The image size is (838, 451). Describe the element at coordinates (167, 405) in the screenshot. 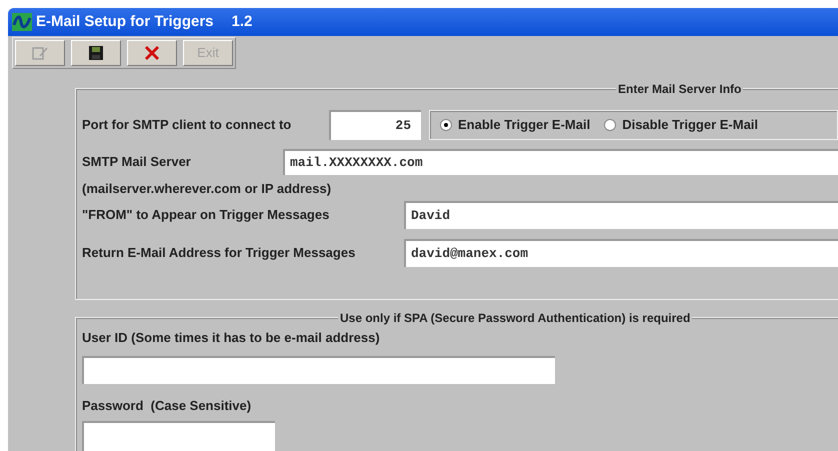

I see `password-label: Password (Case Sensitive)` at that location.